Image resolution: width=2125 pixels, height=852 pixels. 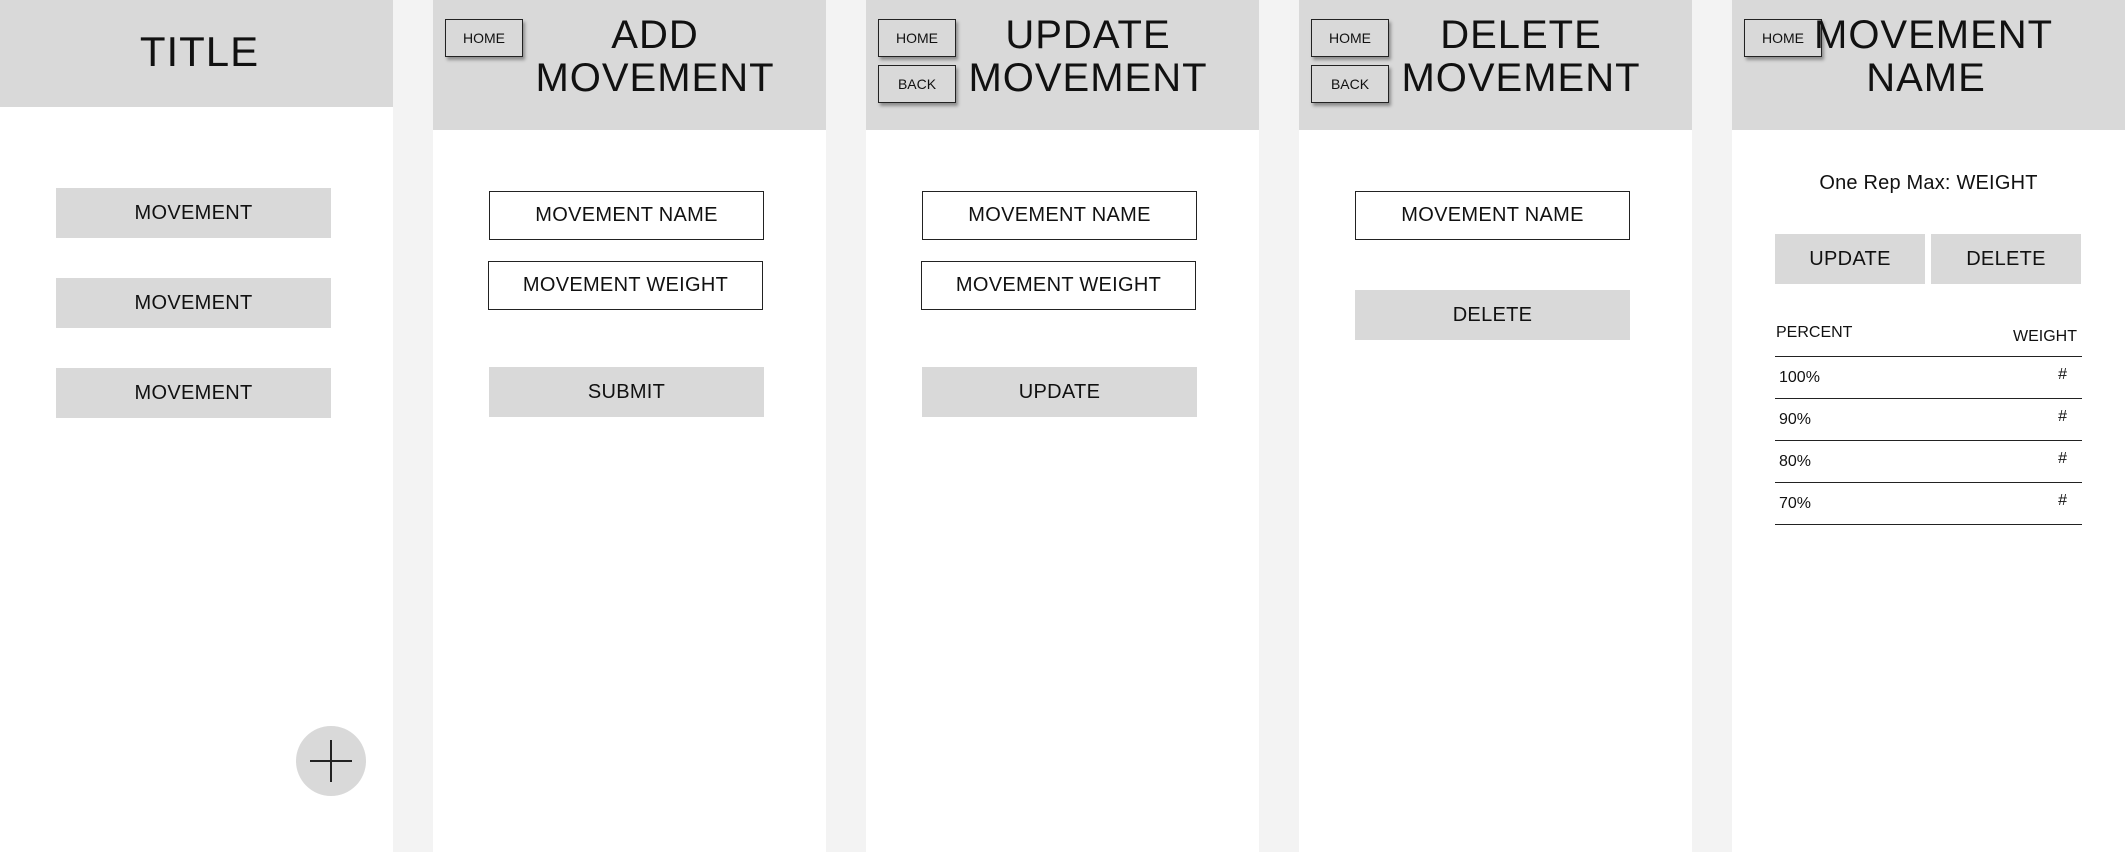 What do you see at coordinates (1795, 503) in the screenshot?
I see `percent-cell: 70%` at bounding box center [1795, 503].